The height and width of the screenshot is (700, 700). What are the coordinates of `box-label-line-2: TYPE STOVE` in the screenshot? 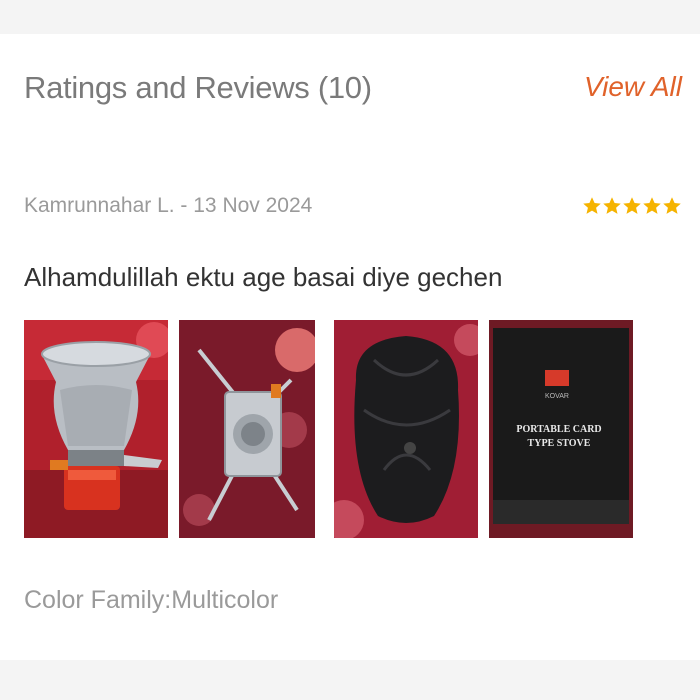 It's located at (559, 443).